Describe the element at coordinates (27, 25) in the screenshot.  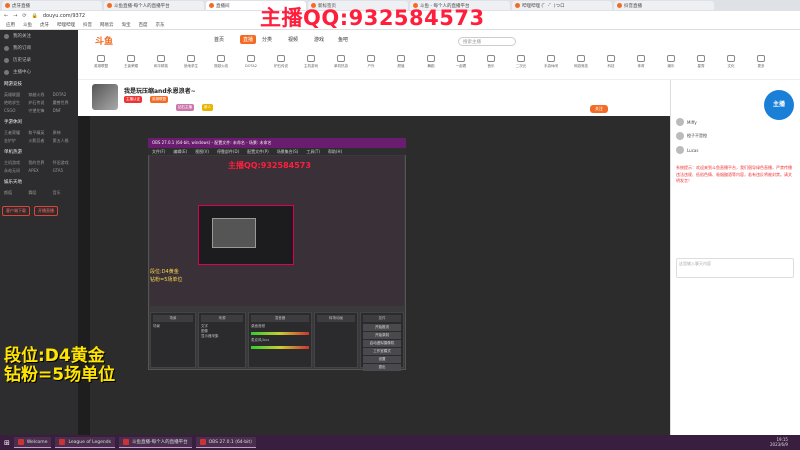
I see `bookmark-item: 斗鱼` at that location.